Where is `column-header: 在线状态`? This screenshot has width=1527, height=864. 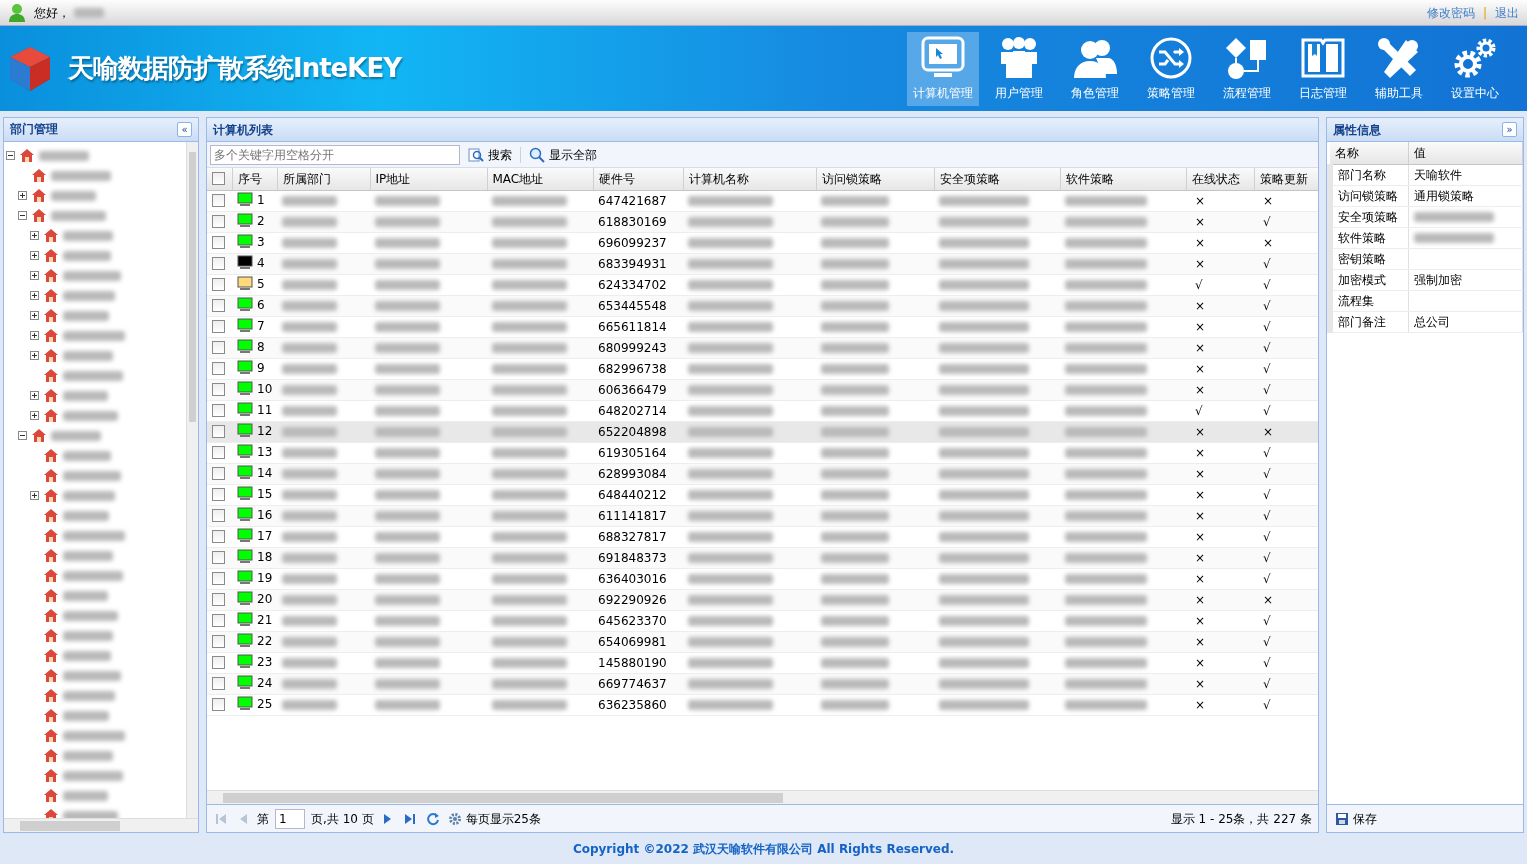
column-header: 在线状态 is located at coordinates (1220, 179).